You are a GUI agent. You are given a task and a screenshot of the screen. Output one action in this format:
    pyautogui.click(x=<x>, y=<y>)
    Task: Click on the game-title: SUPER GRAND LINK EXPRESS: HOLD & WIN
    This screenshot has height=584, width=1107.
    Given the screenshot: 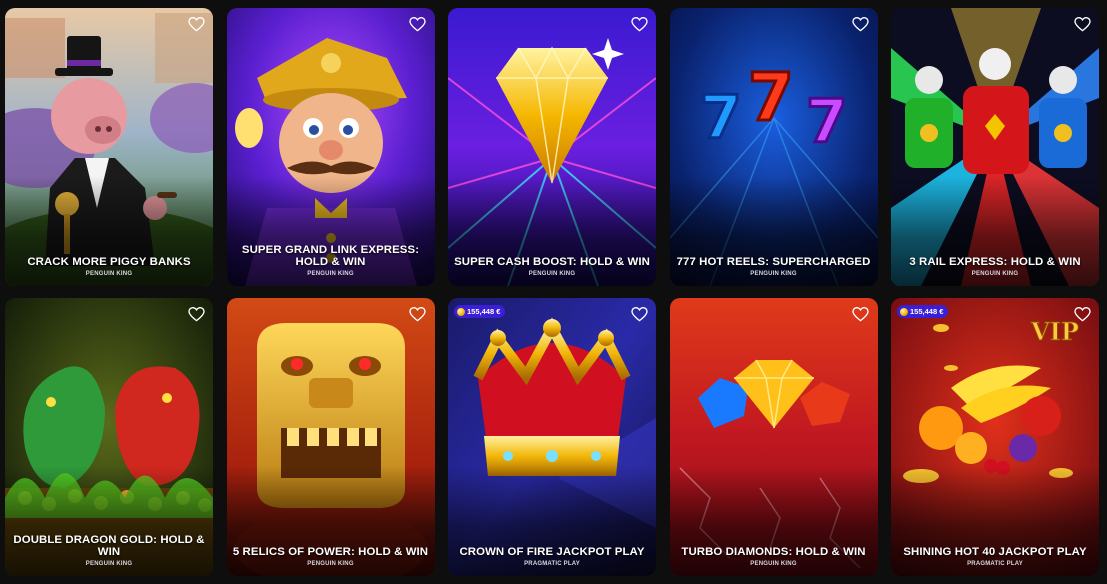 What is the action you would take?
    pyautogui.click(x=330, y=256)
    